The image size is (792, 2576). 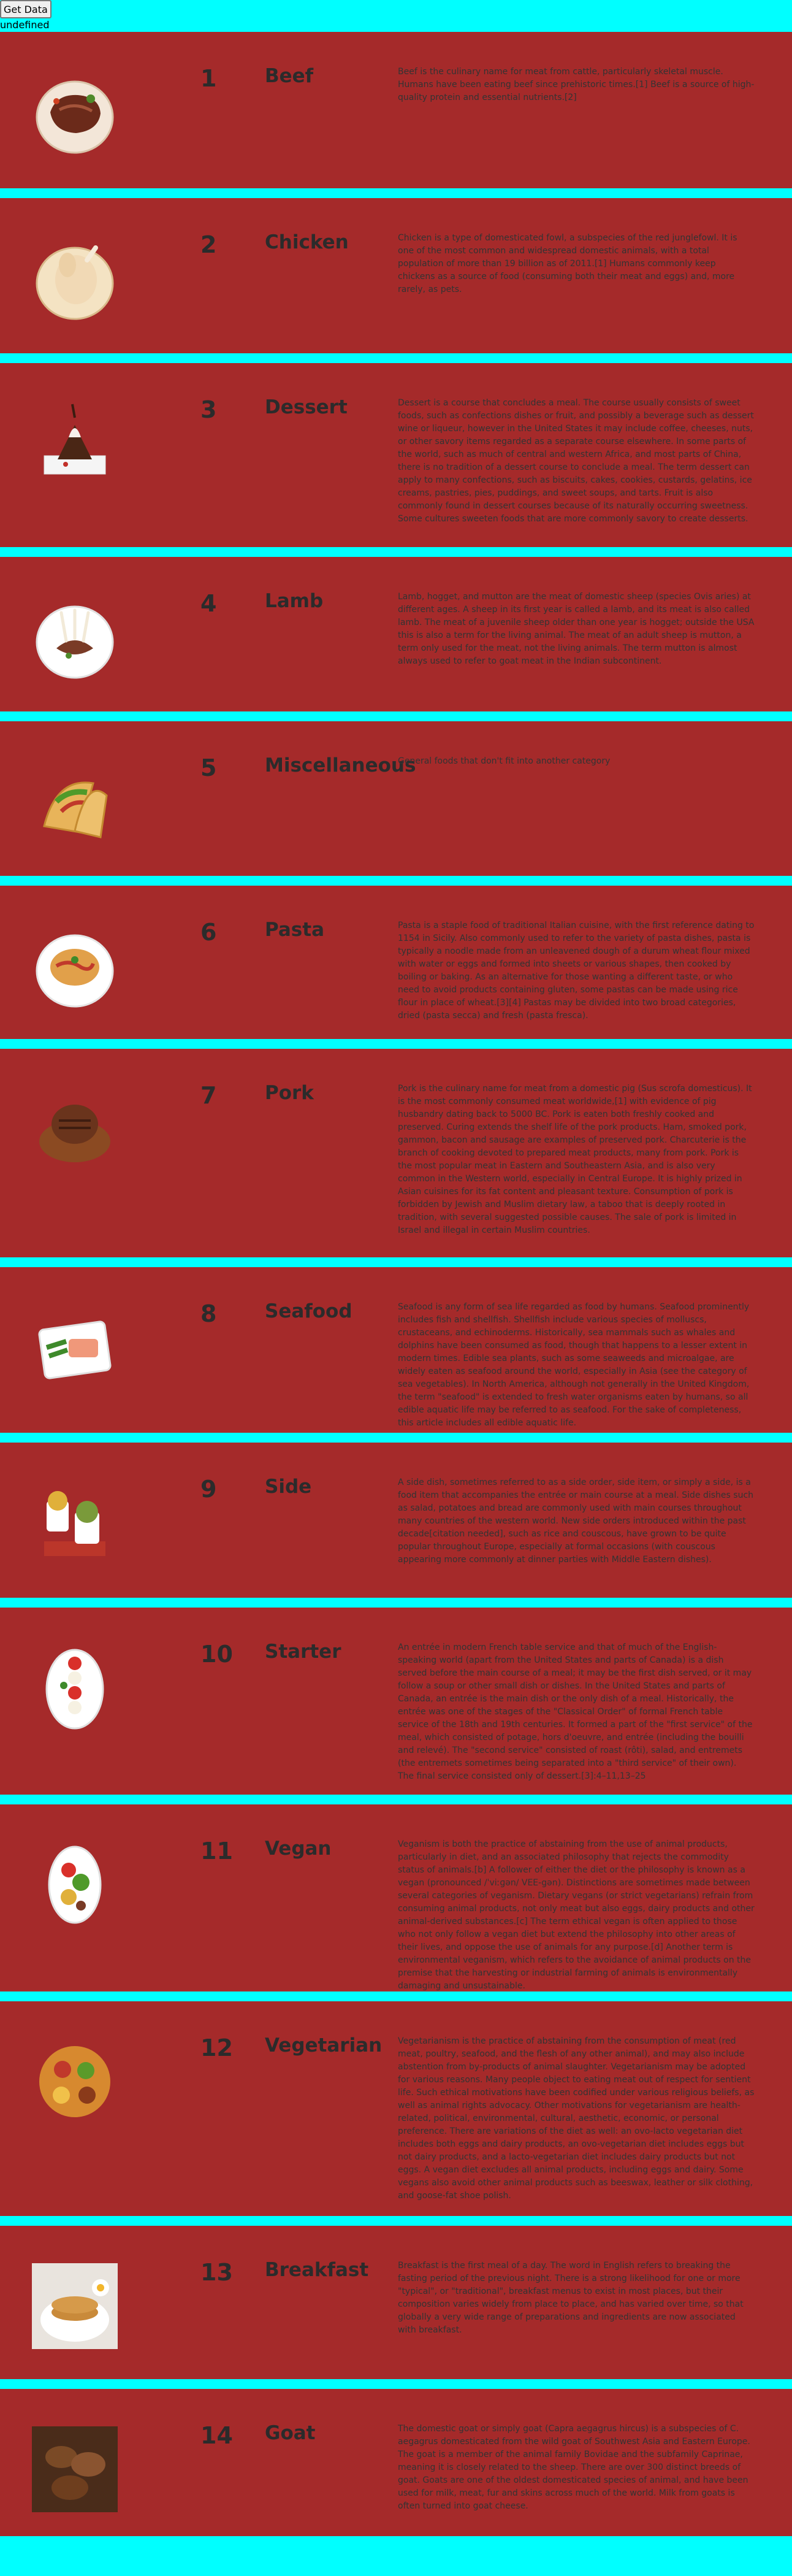 I want to click on toolbar: Get Data undefined, so click(x=396, y=16).